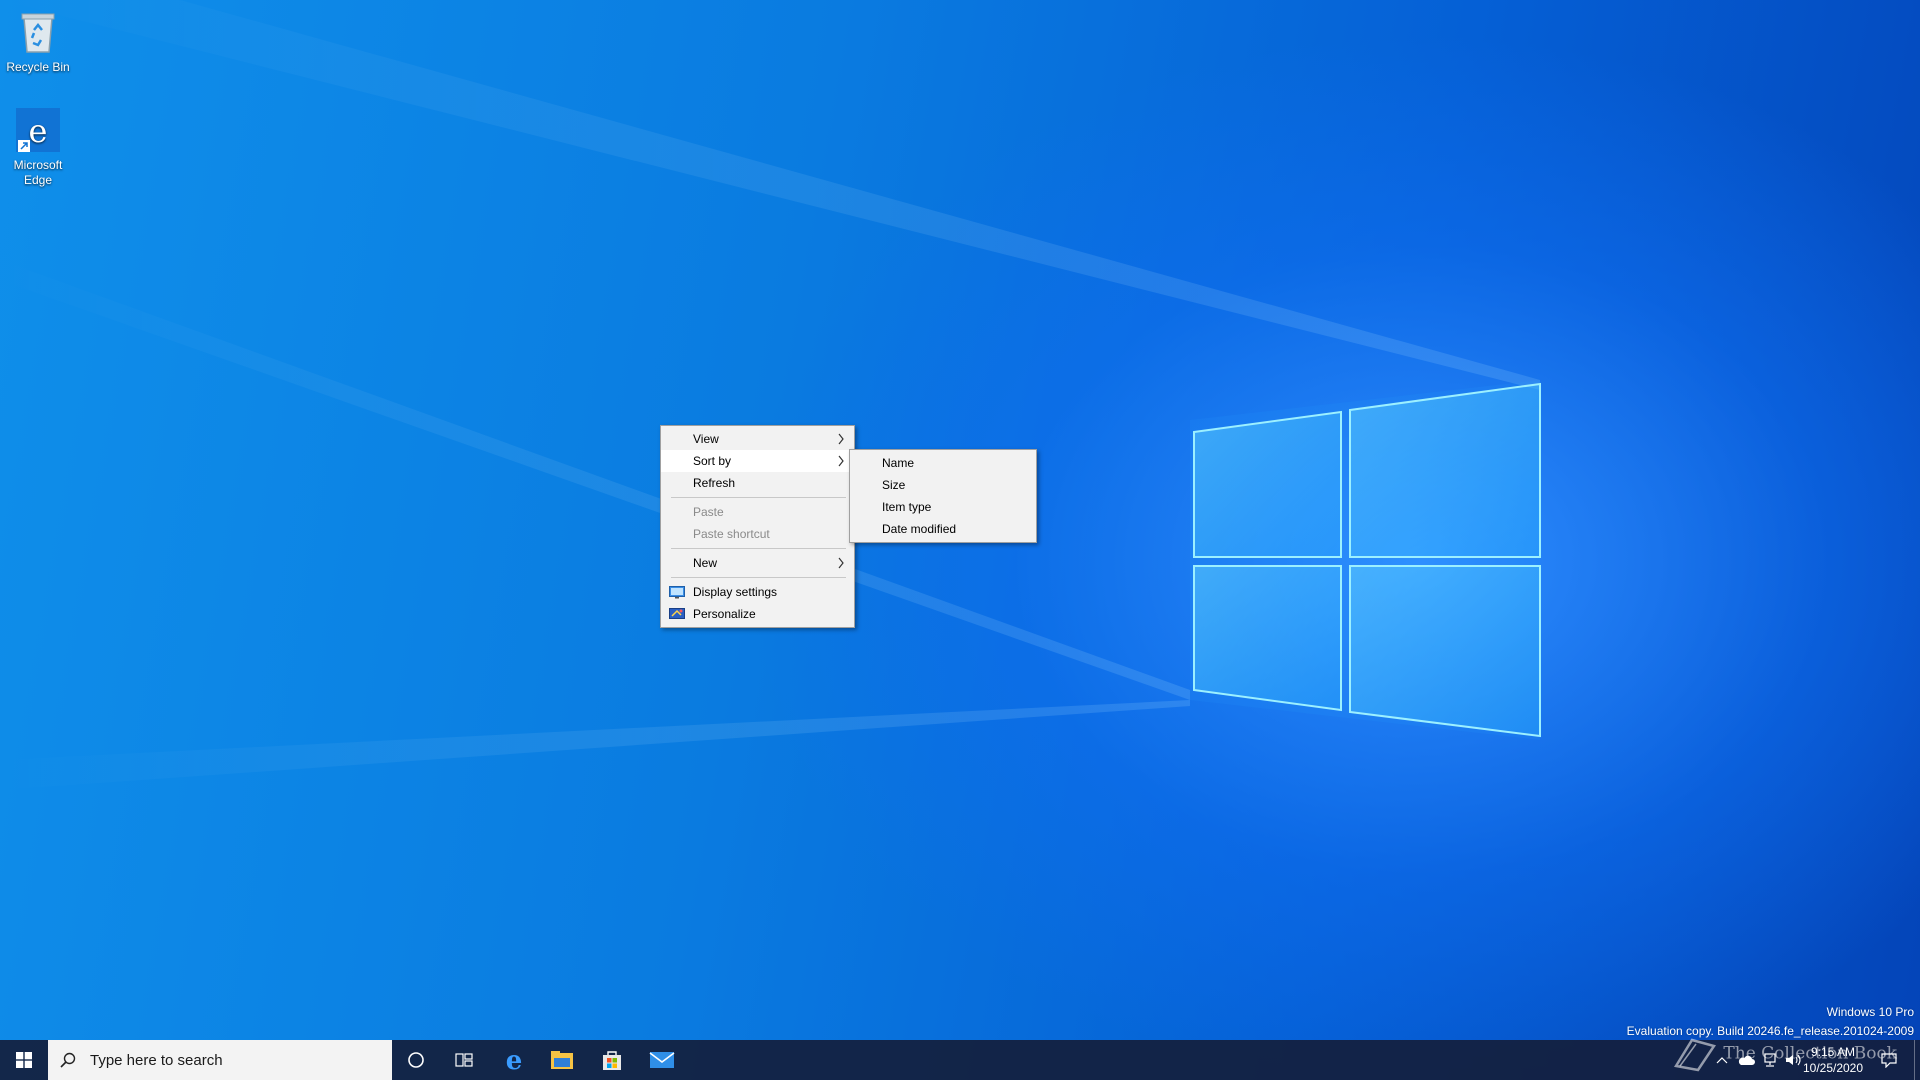 This screenshot has height=1080, width=1920. What do you see at coordinates (1917, 1060) in the screenshot?
I see `show-desktop-button` at bounding box center [1917, 1060].